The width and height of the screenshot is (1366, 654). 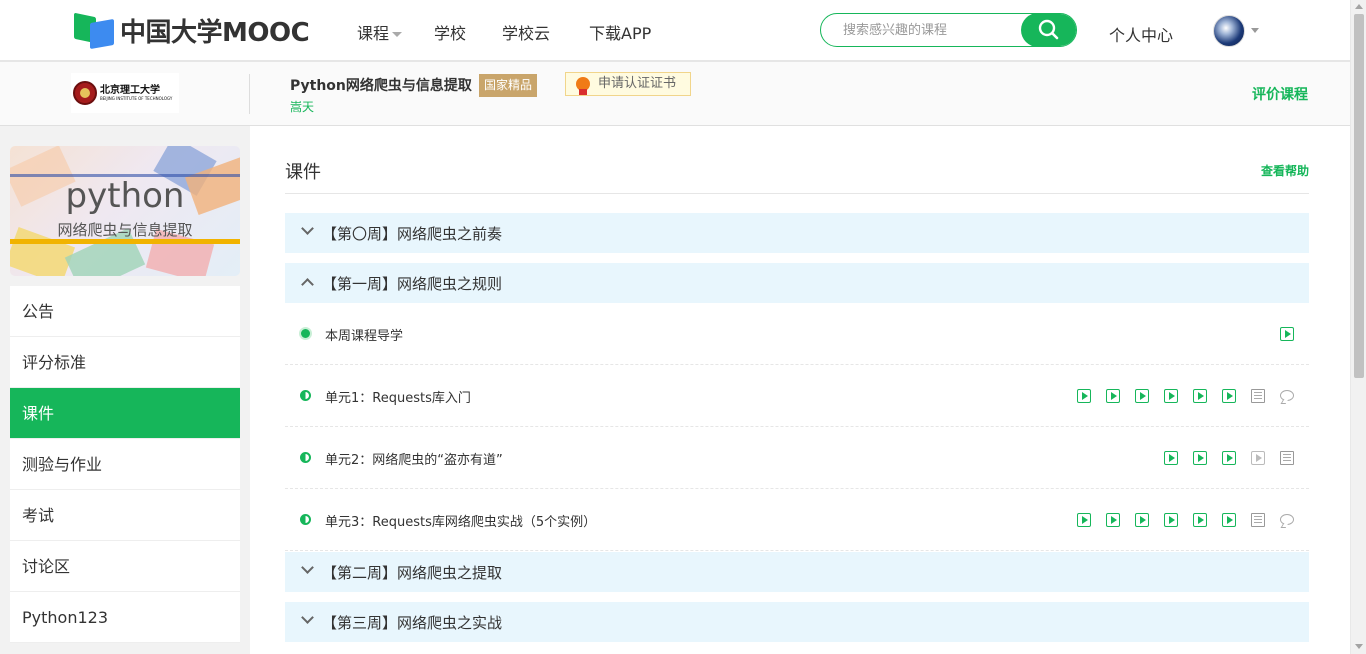 What do you see at coordinates (637, 83) in the screenshot?
I see `apply-certificate-label: 申请认证证书` at bounding box center [637, 83].